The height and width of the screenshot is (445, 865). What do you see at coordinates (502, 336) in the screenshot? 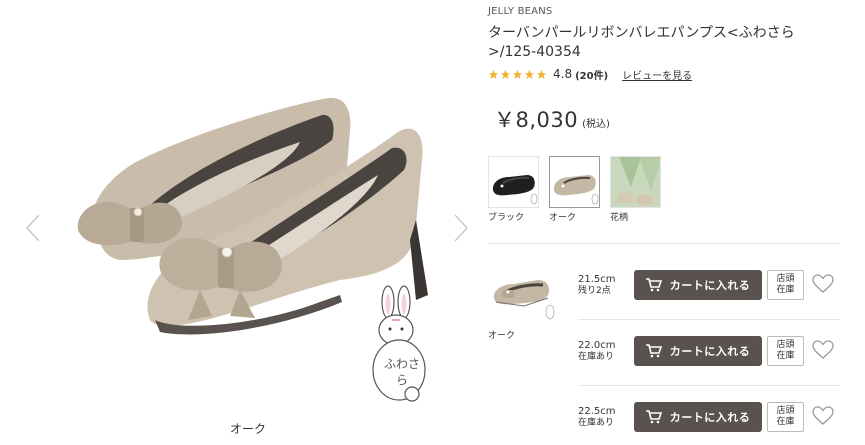
I see `variant-color-label: オーク` at bounding box center [502, 336].